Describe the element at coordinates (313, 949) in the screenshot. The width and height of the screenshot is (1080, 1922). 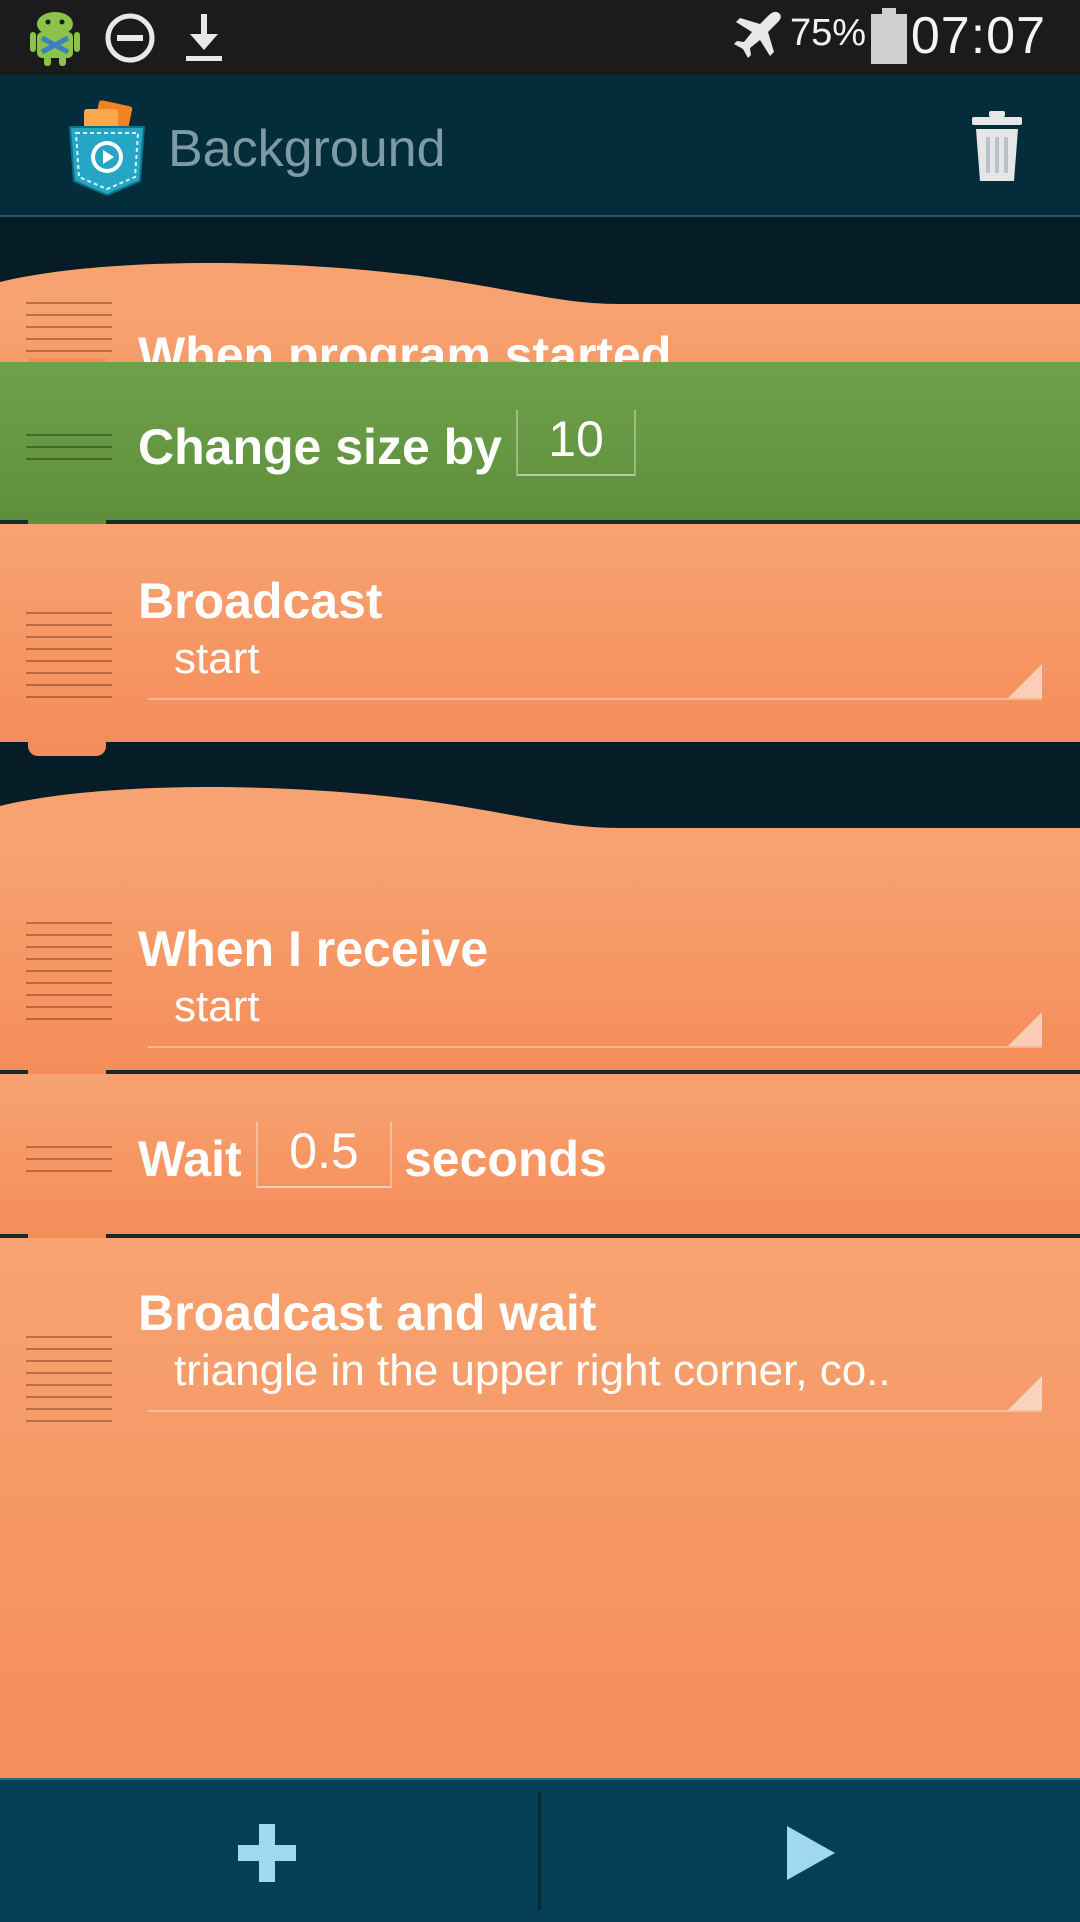
I see `brick-label: When I receive` at that location.